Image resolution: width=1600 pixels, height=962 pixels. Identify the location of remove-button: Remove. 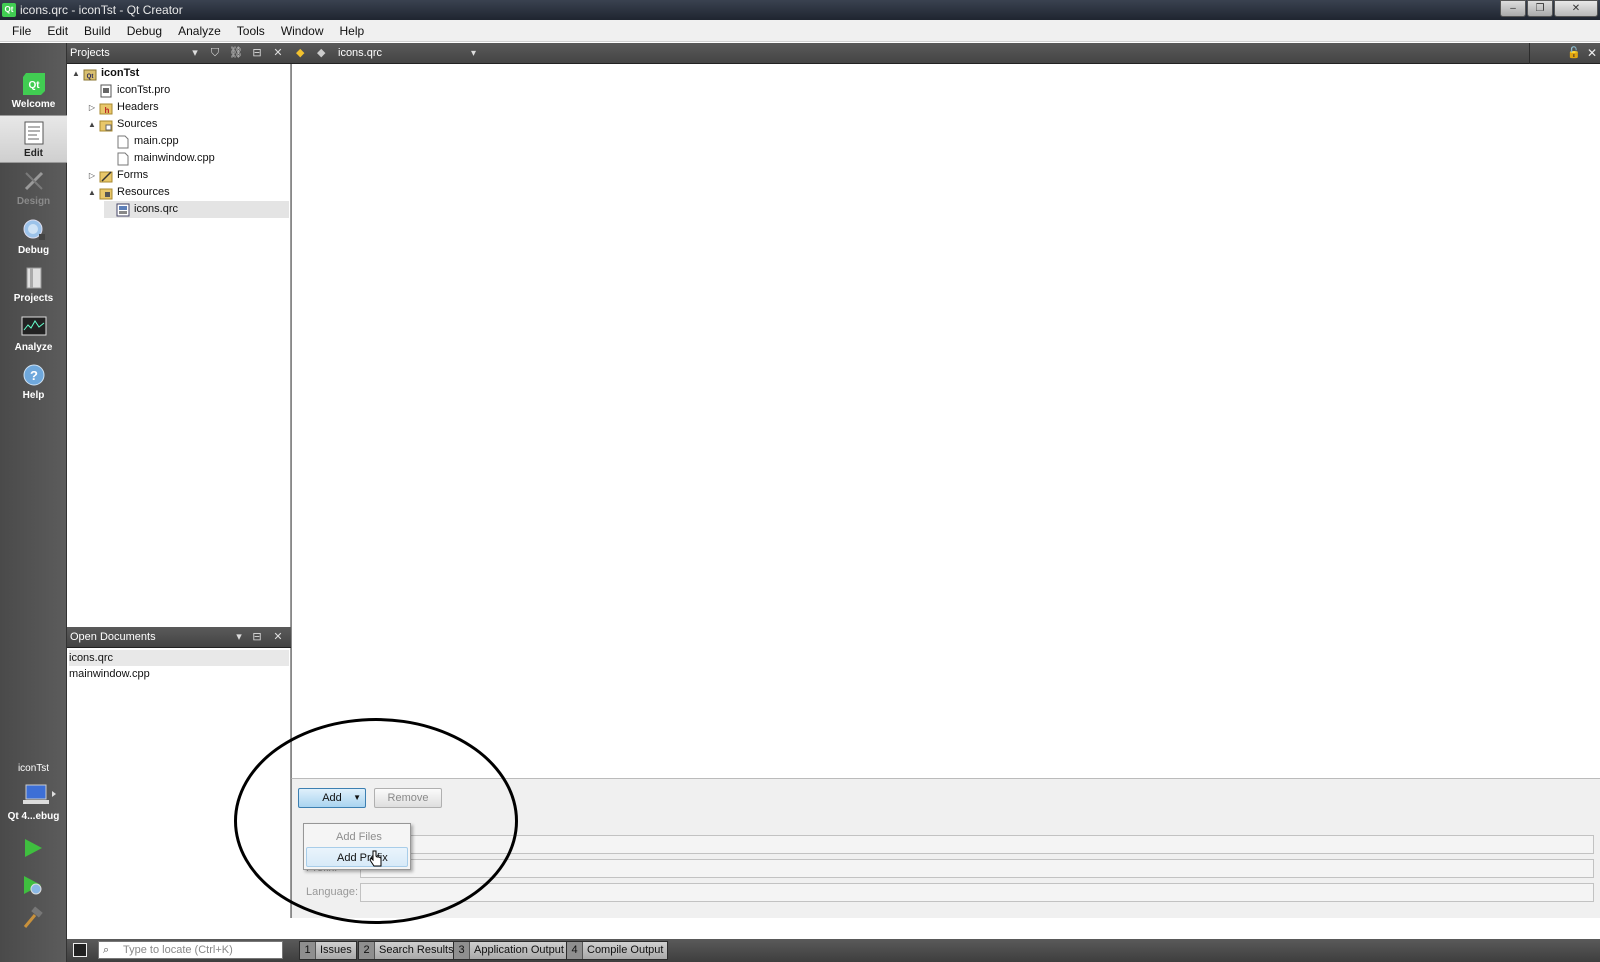
(408, 798).